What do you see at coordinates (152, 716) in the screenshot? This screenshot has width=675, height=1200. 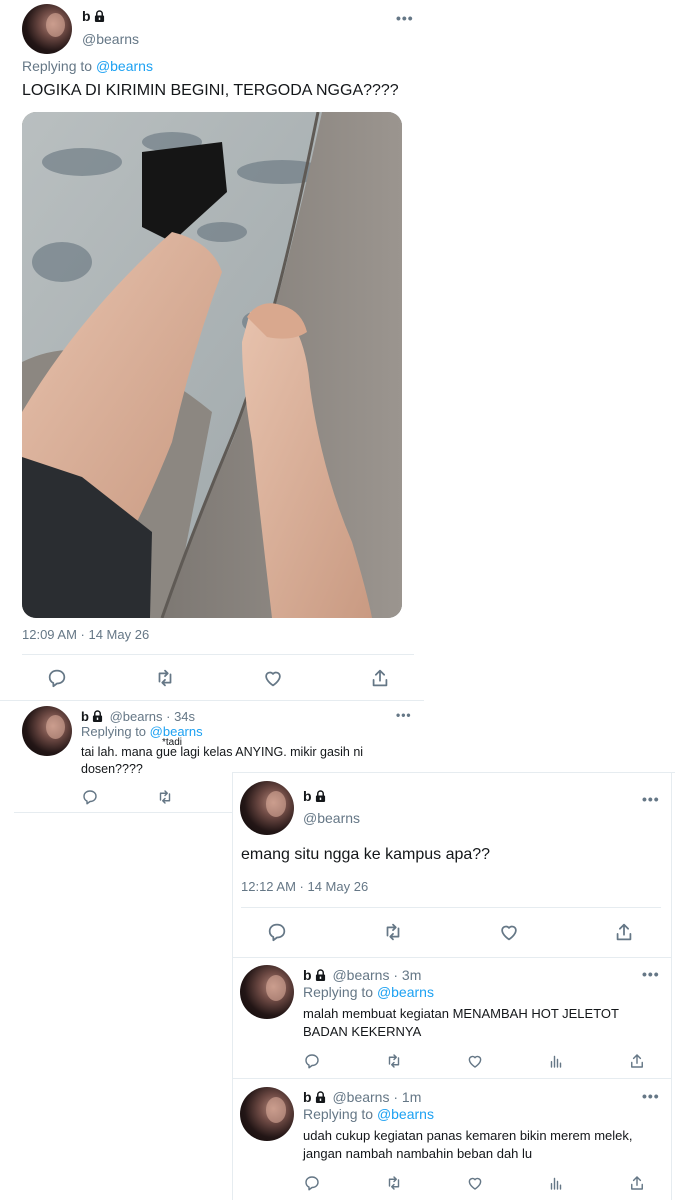 I see `author-handle-time: @bearns · 34s` at bounding box center [152, 716].